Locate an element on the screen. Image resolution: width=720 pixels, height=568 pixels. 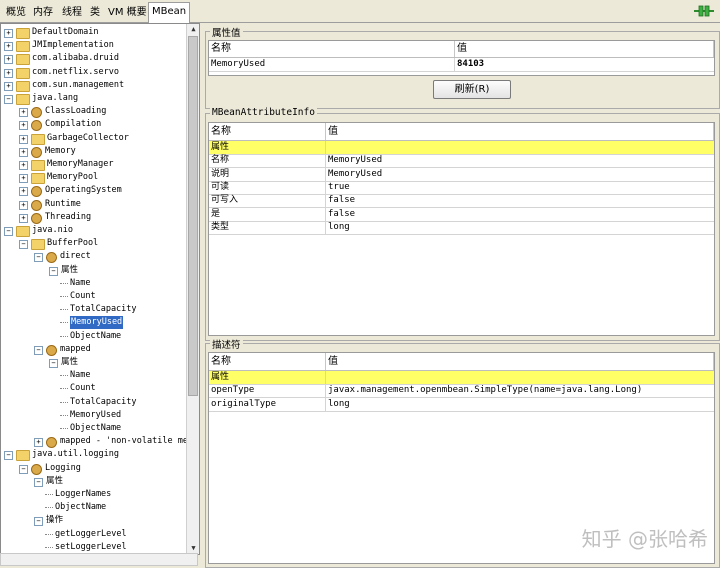
table-row: originalType long is located at coordinates (461, 404).